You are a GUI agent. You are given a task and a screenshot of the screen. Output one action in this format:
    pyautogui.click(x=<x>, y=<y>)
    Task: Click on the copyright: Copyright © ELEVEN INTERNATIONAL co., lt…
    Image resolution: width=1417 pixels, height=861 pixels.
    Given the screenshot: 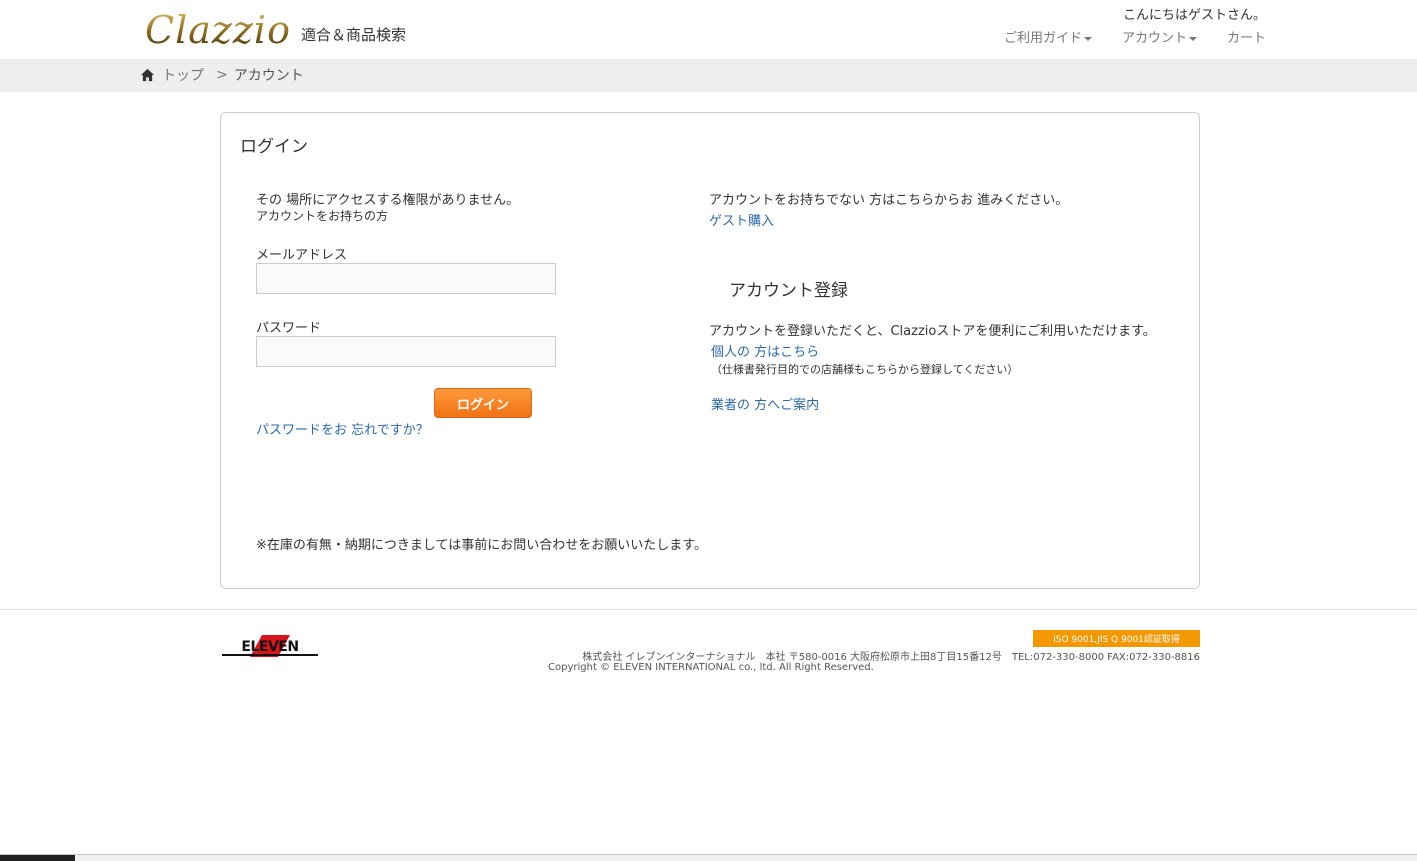 What is the action you would take?
    pyautogui.click(x=711, y=667)
    